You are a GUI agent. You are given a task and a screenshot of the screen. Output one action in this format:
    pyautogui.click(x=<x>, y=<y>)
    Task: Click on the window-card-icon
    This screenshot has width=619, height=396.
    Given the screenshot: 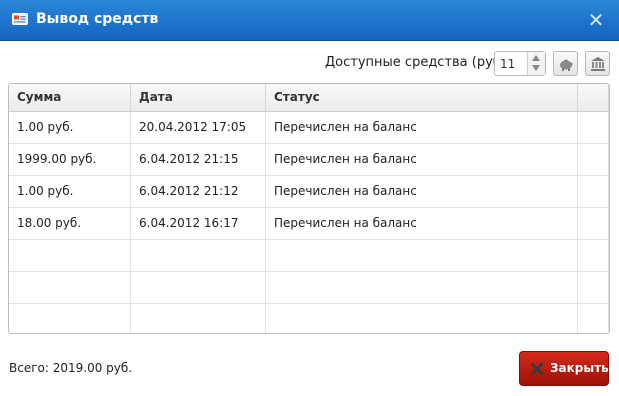 What is the action you would take?
    pyautogui.click(x=20, y=19)
    